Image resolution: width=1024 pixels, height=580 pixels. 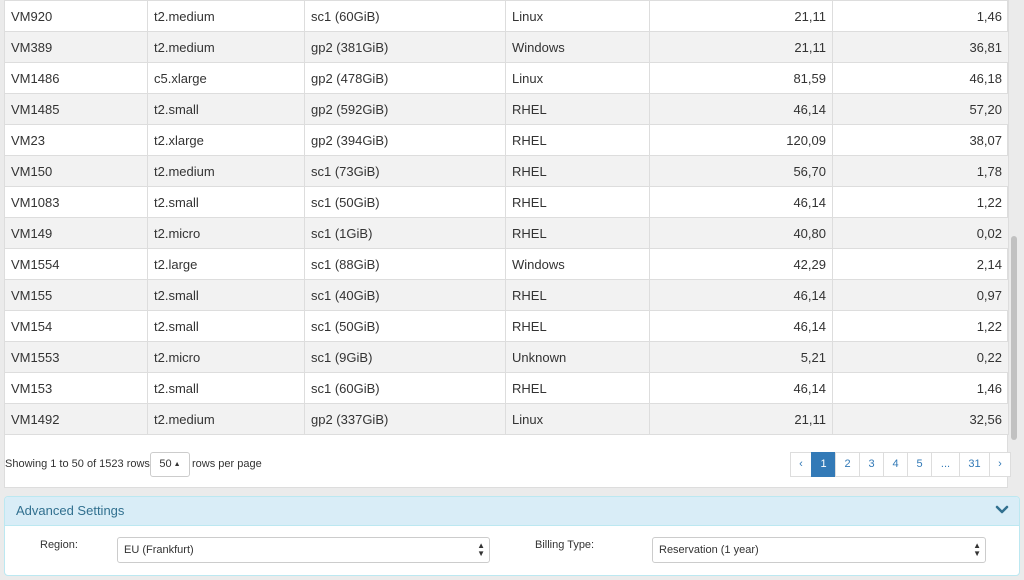 What do you see at coordinates (405, 171) in the screenshot?
I see `storage-cell: sc1 (73GiB)` at bounding box center [405, 171].